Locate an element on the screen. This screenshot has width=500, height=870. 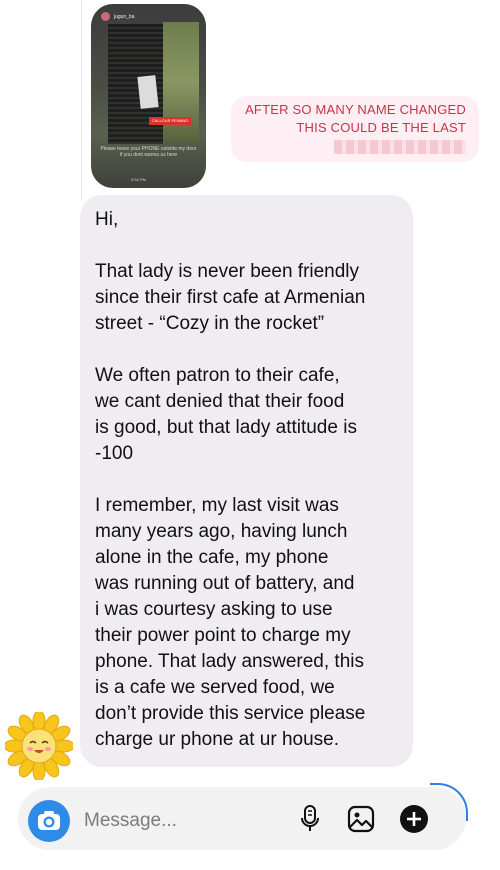
gallery-button is located at coordinates (361, 819).